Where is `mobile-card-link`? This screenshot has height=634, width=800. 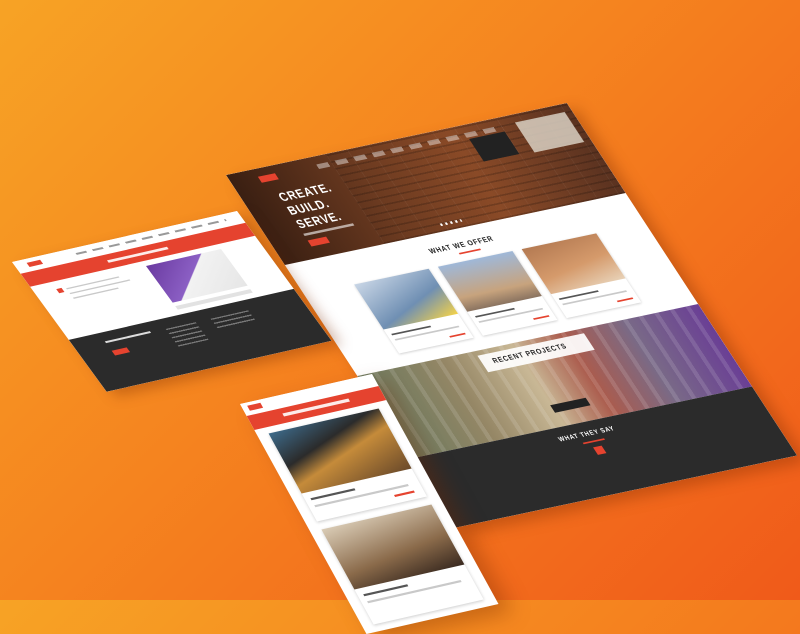
mobile-card-link is located at coordinates (404, 493).